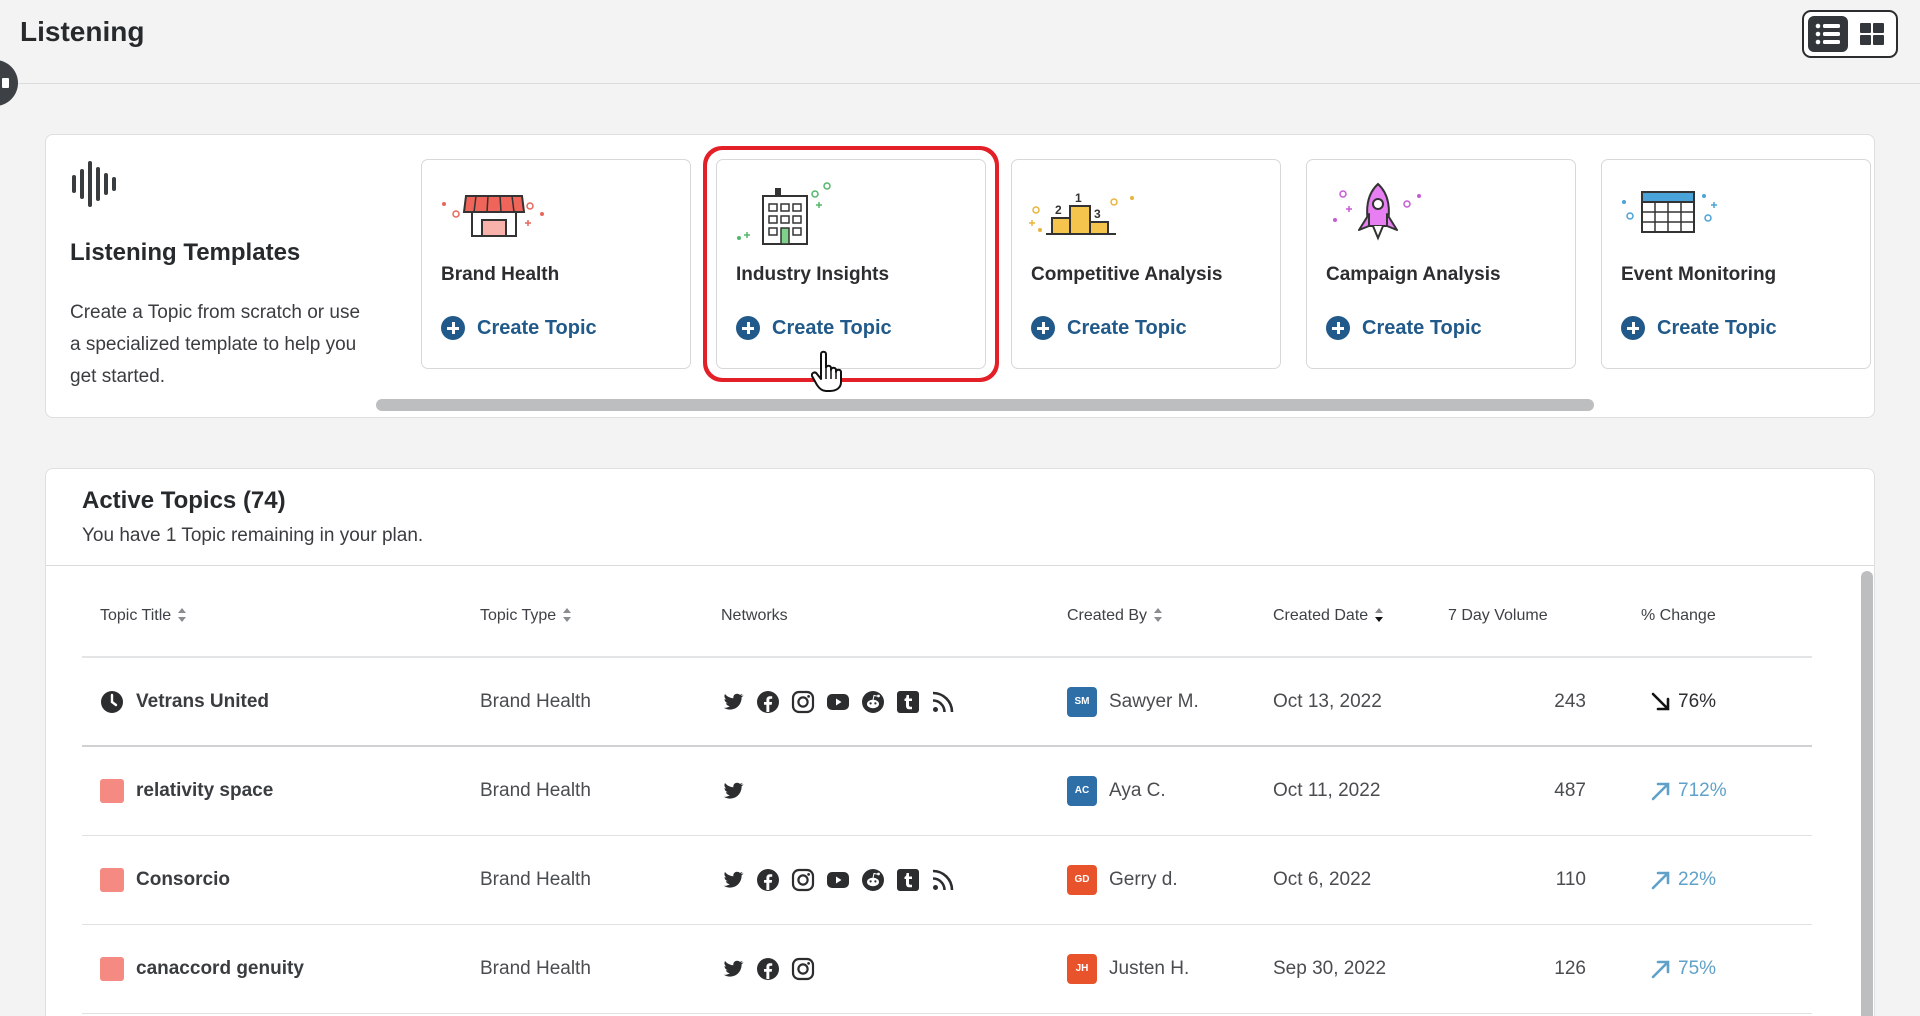 The width and height of the screenshot is (1920, 1016). I want to click on avatar: SM, so click(1082, 701).